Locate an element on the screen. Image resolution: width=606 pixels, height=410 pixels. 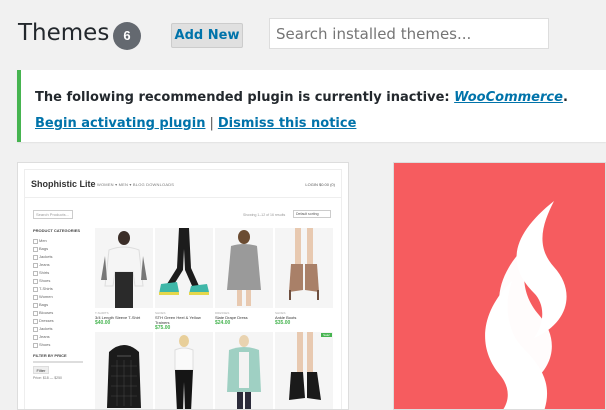
category-item: Blouses is located at coordinates (58, 313).